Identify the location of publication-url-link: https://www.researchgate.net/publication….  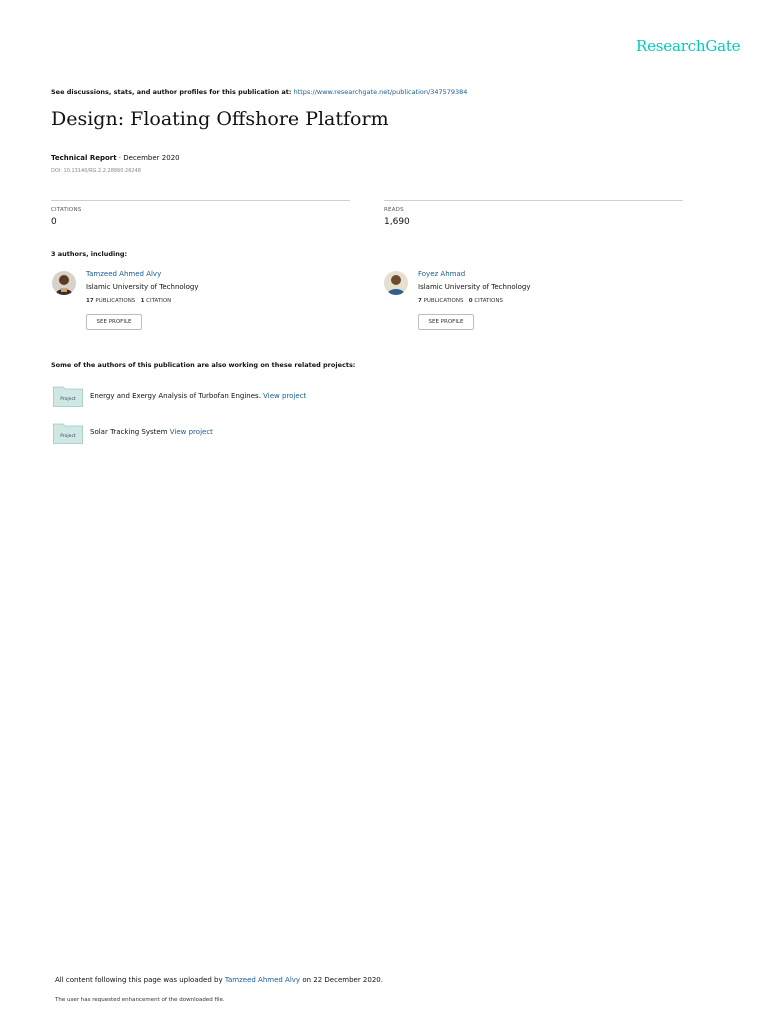
(381, 92).